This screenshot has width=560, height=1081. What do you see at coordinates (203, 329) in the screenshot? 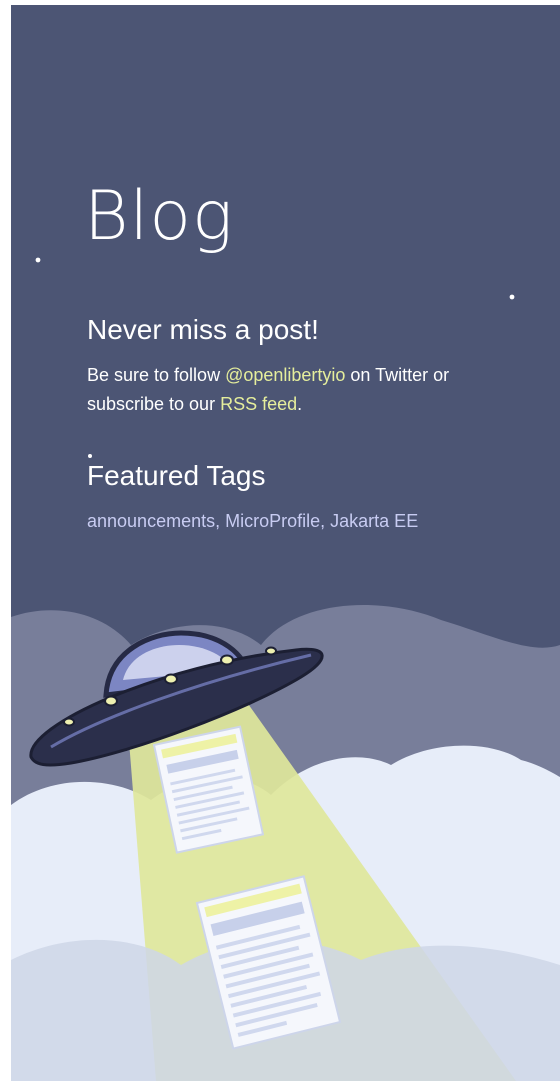
I see `never-miss-heading: Never miss a post!` at bounding box center [203, 329].